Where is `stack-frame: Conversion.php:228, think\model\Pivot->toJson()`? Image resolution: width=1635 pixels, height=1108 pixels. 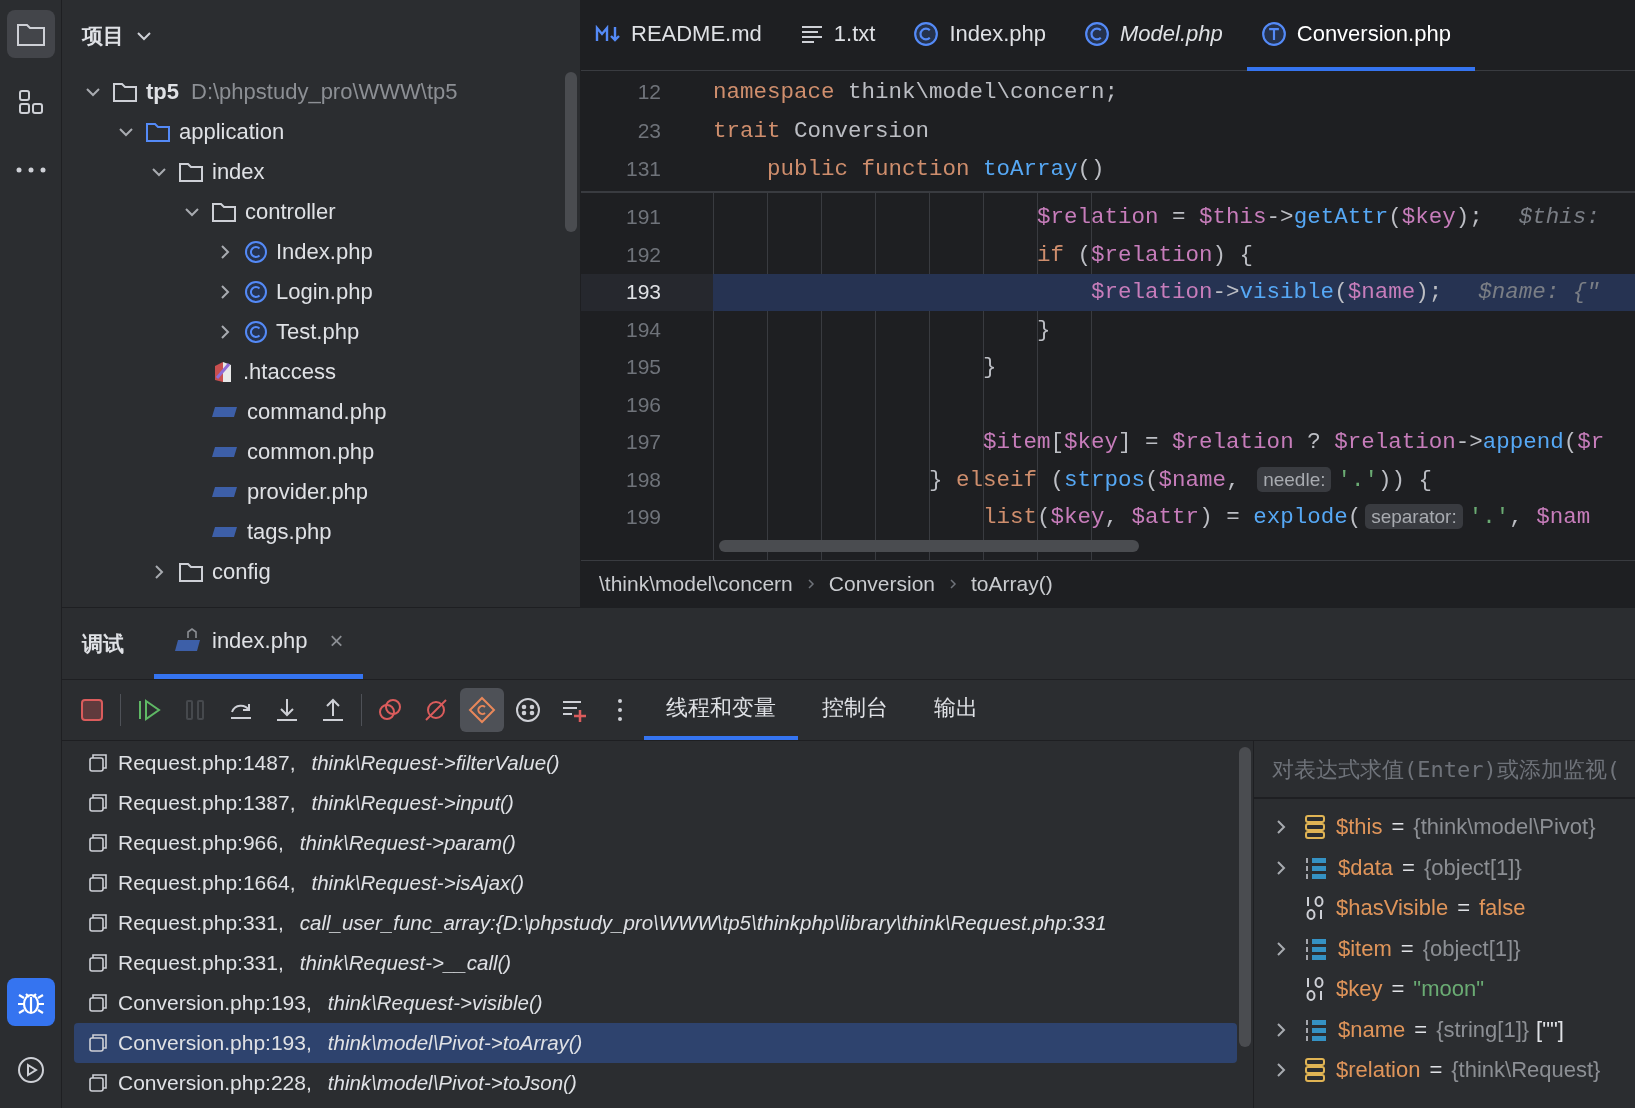
stack-frame: Conversion.php:228, think\model\Pivot->toJson() is located at coordinates (655, 1083).